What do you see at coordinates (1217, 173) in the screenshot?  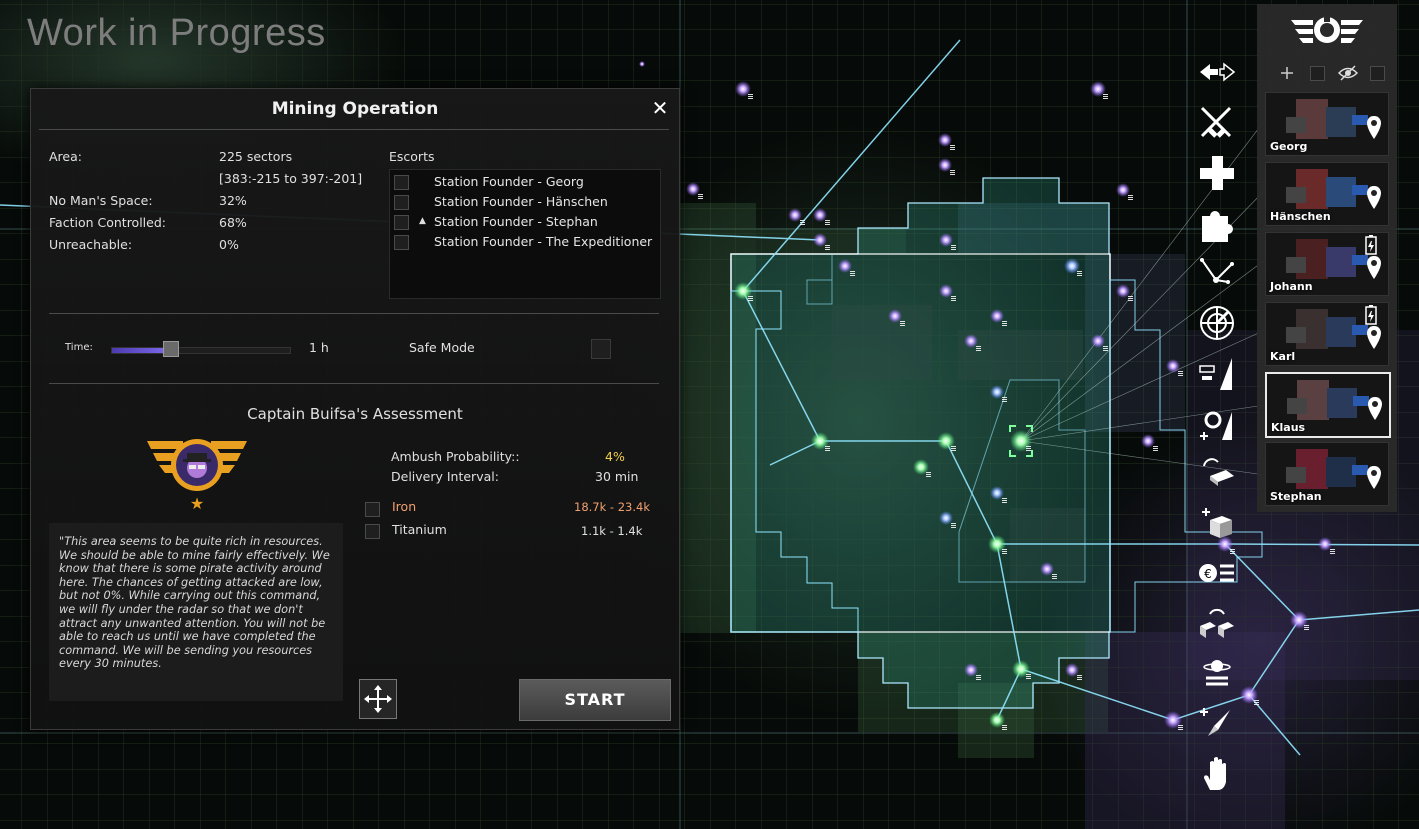 I see `plus-icon` at bounding box center [1217, 173].